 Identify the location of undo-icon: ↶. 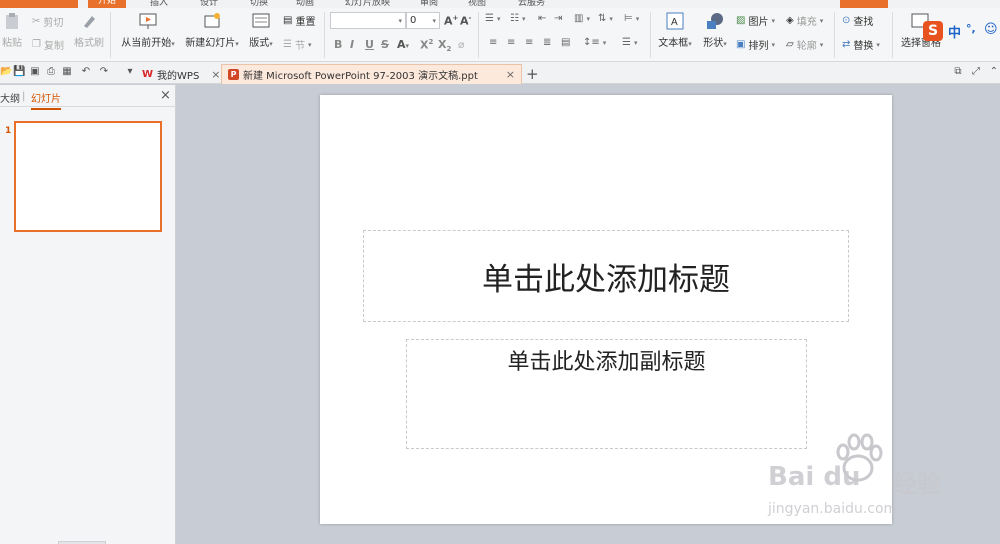
(86, 72).